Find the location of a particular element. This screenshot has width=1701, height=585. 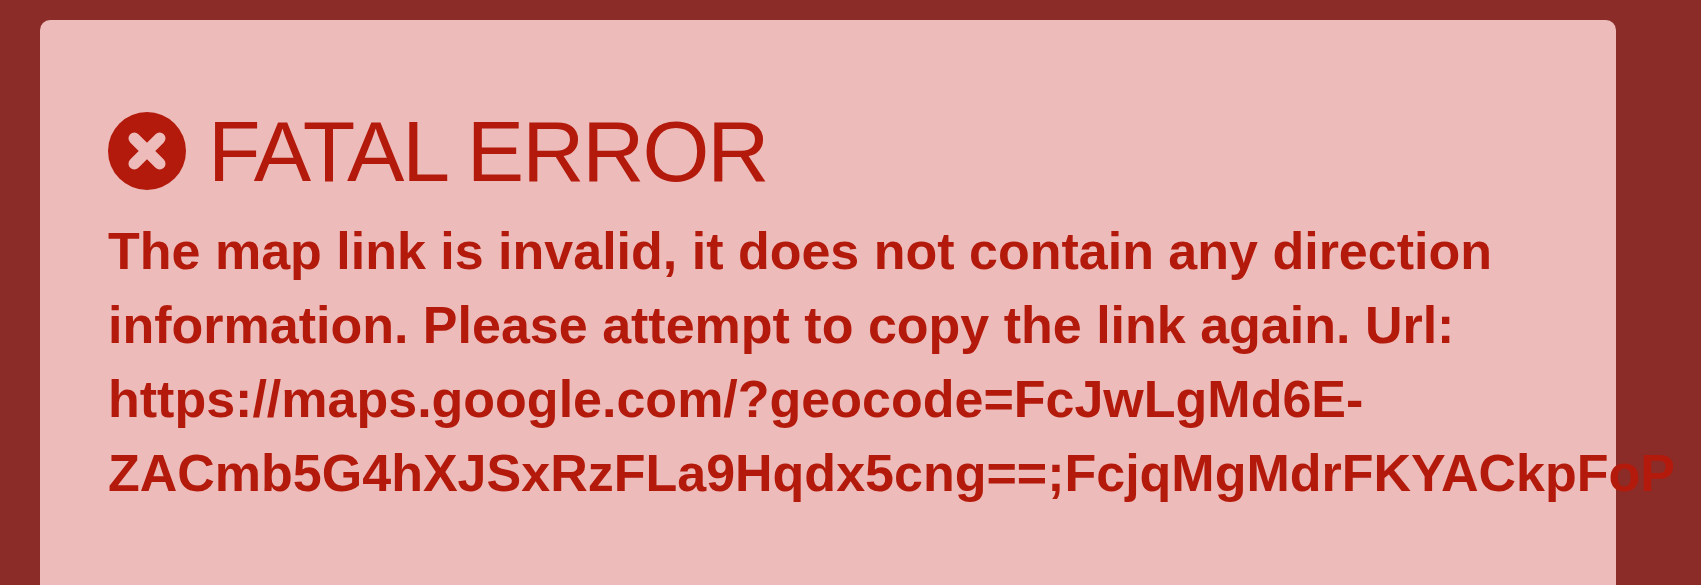

error-title: FATAL ERROR is located at coordinates (488, 151).